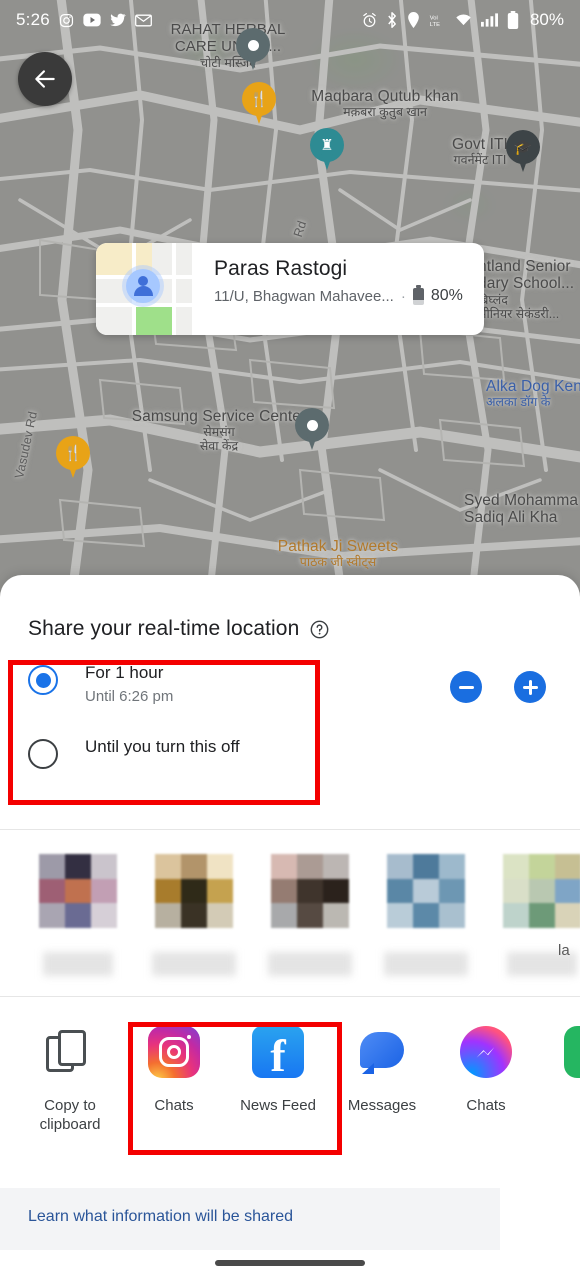  I want to click on alarm-icon, so click(369, 20).